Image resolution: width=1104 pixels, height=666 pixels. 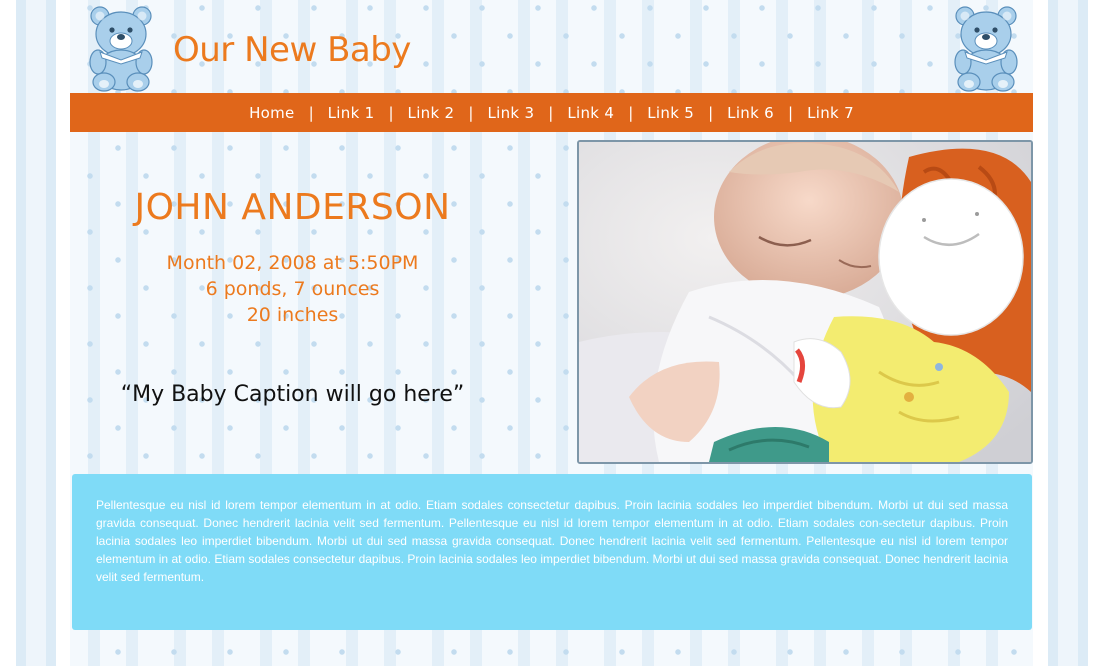 What do you see at coordinates (351, 113) in the screenshot?
I see `nav-link-1: Link 1` at bounding box center [351, 113].